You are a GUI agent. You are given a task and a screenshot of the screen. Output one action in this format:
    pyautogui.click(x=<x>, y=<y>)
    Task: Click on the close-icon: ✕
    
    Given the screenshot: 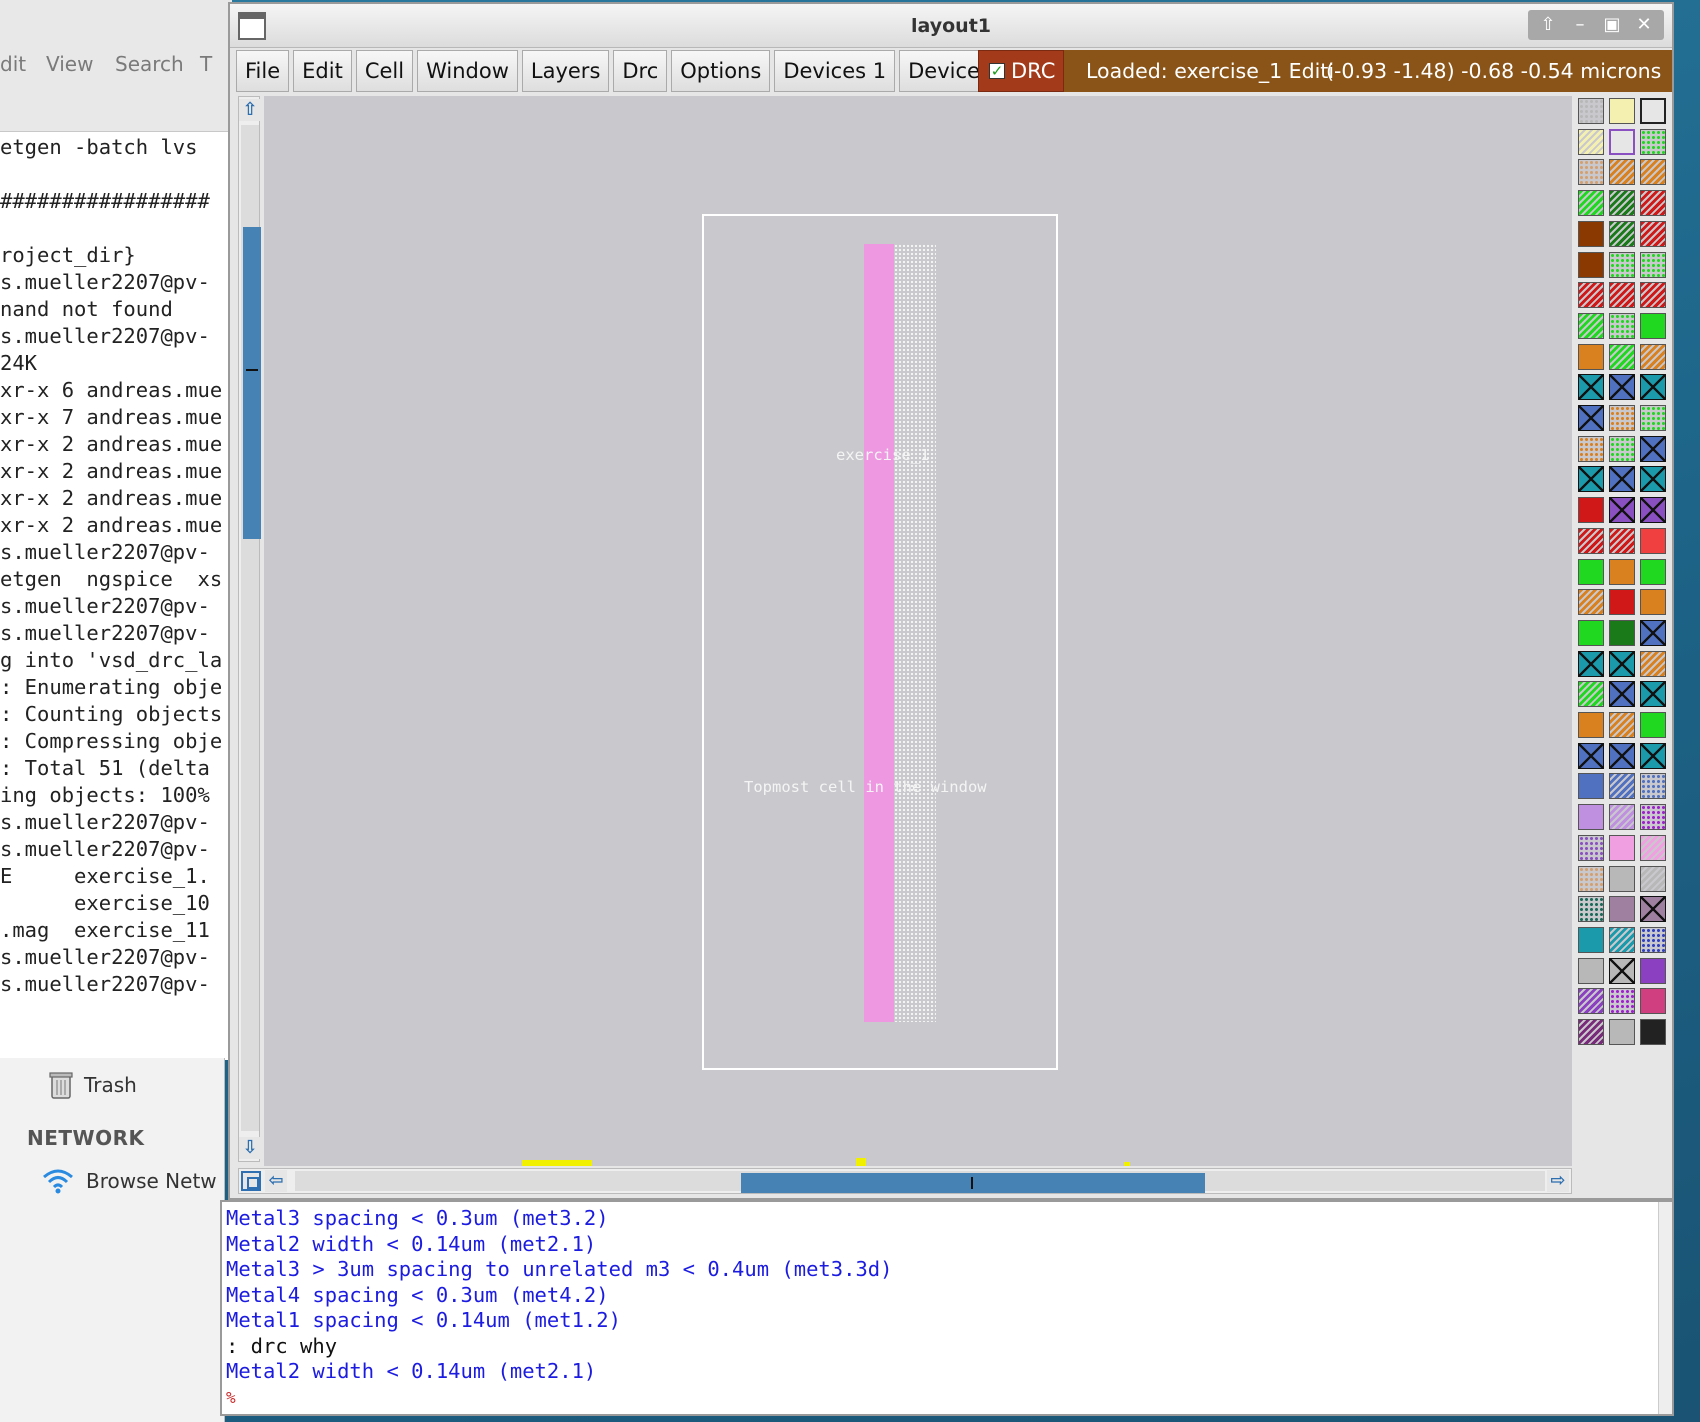 What is the action you would take?
    pyautogui.click(x=1644, y=25)
    